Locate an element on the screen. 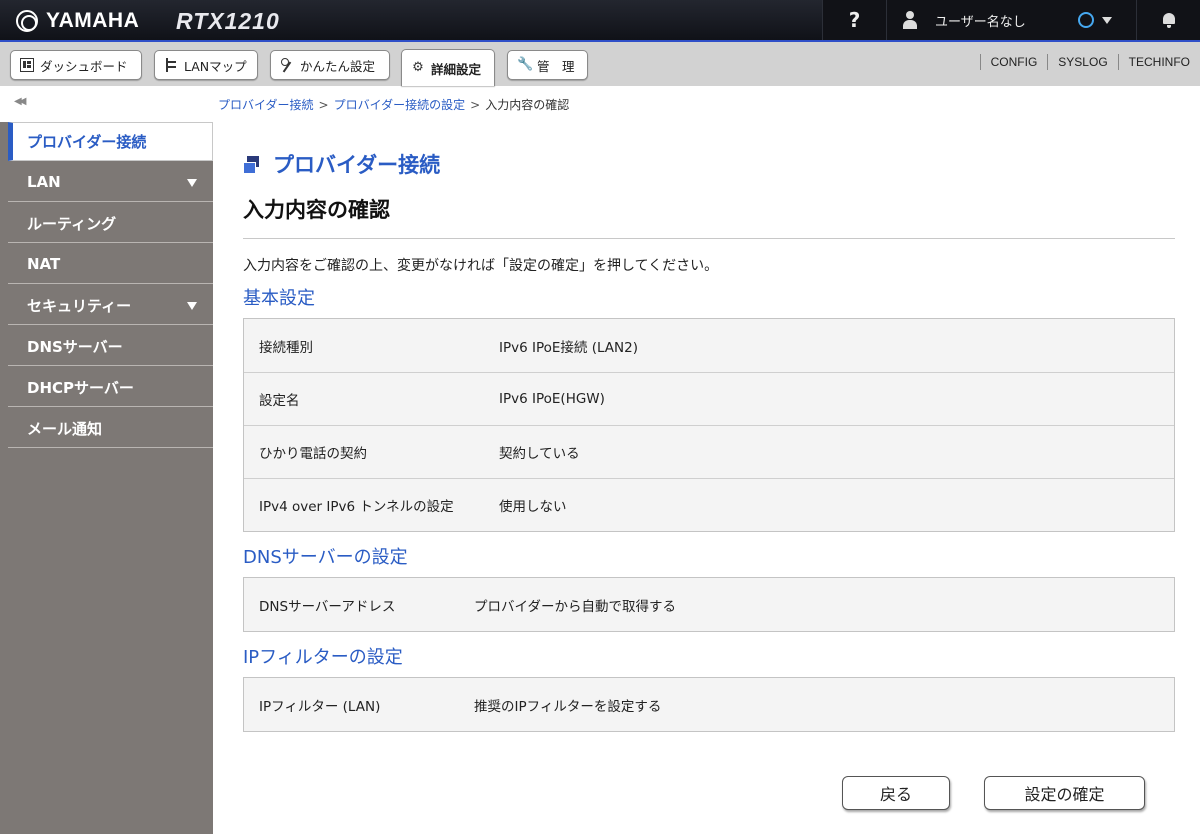 The image size is (1200, 834). tab-dashboard: ダッシュボード is located at coordinates (76, 65).